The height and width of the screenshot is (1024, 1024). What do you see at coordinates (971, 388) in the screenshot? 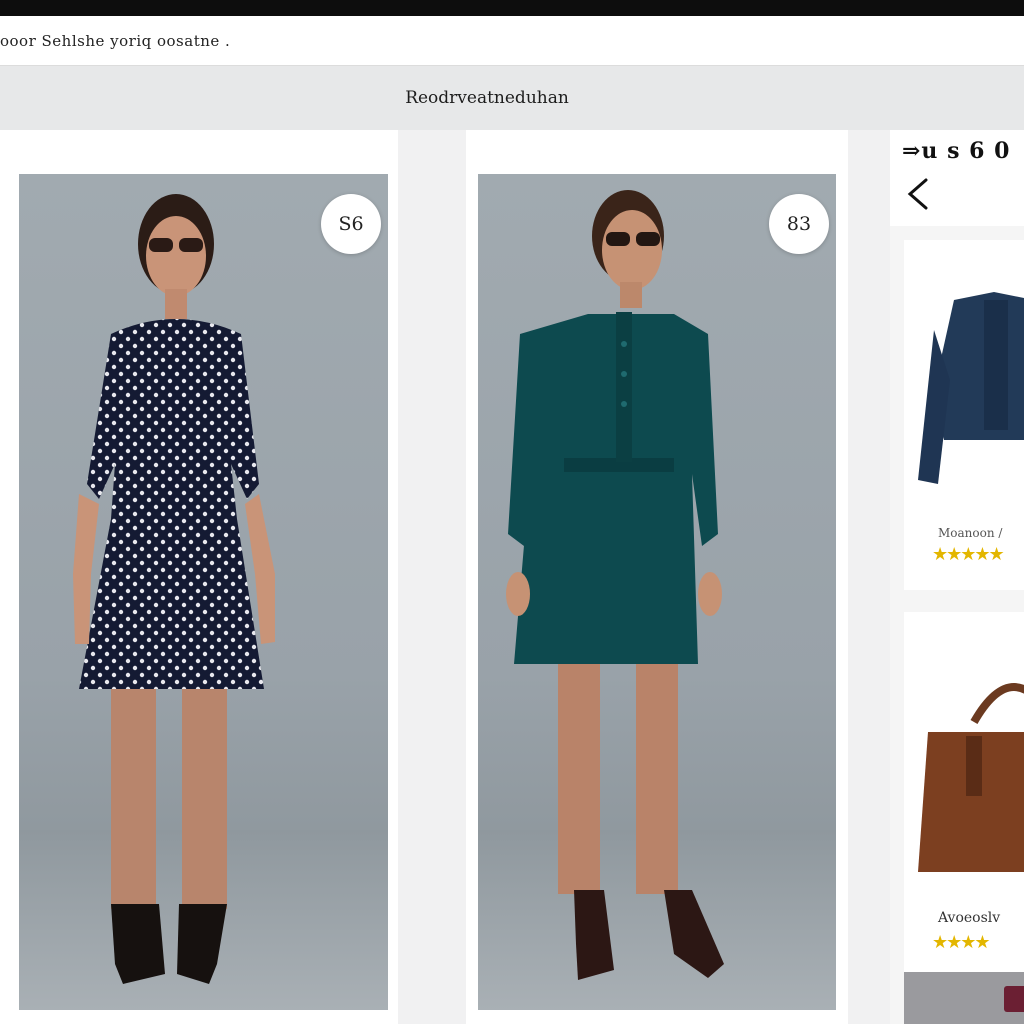
I see `denim-jacket-image` at bounding box center [971, 388].